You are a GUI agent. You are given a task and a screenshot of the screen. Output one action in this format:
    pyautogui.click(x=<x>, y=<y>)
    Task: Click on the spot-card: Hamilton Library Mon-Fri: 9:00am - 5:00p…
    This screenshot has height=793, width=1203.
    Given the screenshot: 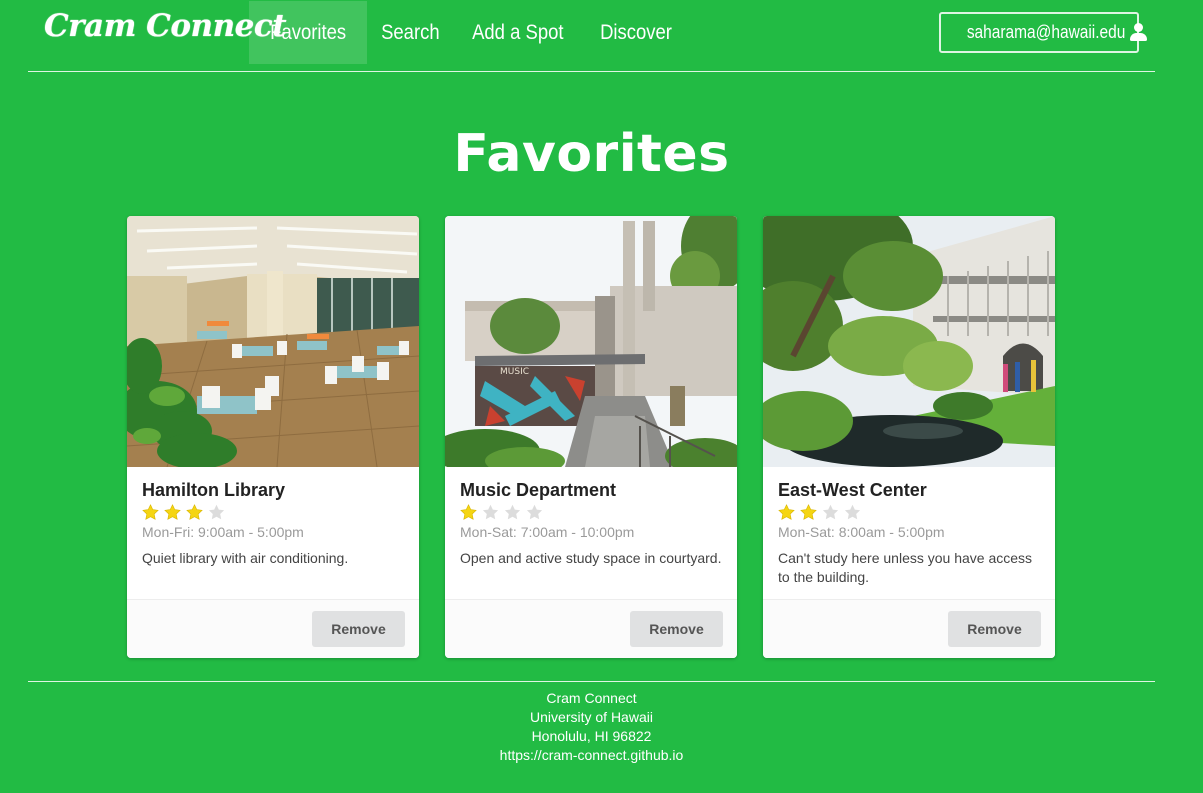 What is the action you would take?
    pyautogui.click(x=273, y=437)
    